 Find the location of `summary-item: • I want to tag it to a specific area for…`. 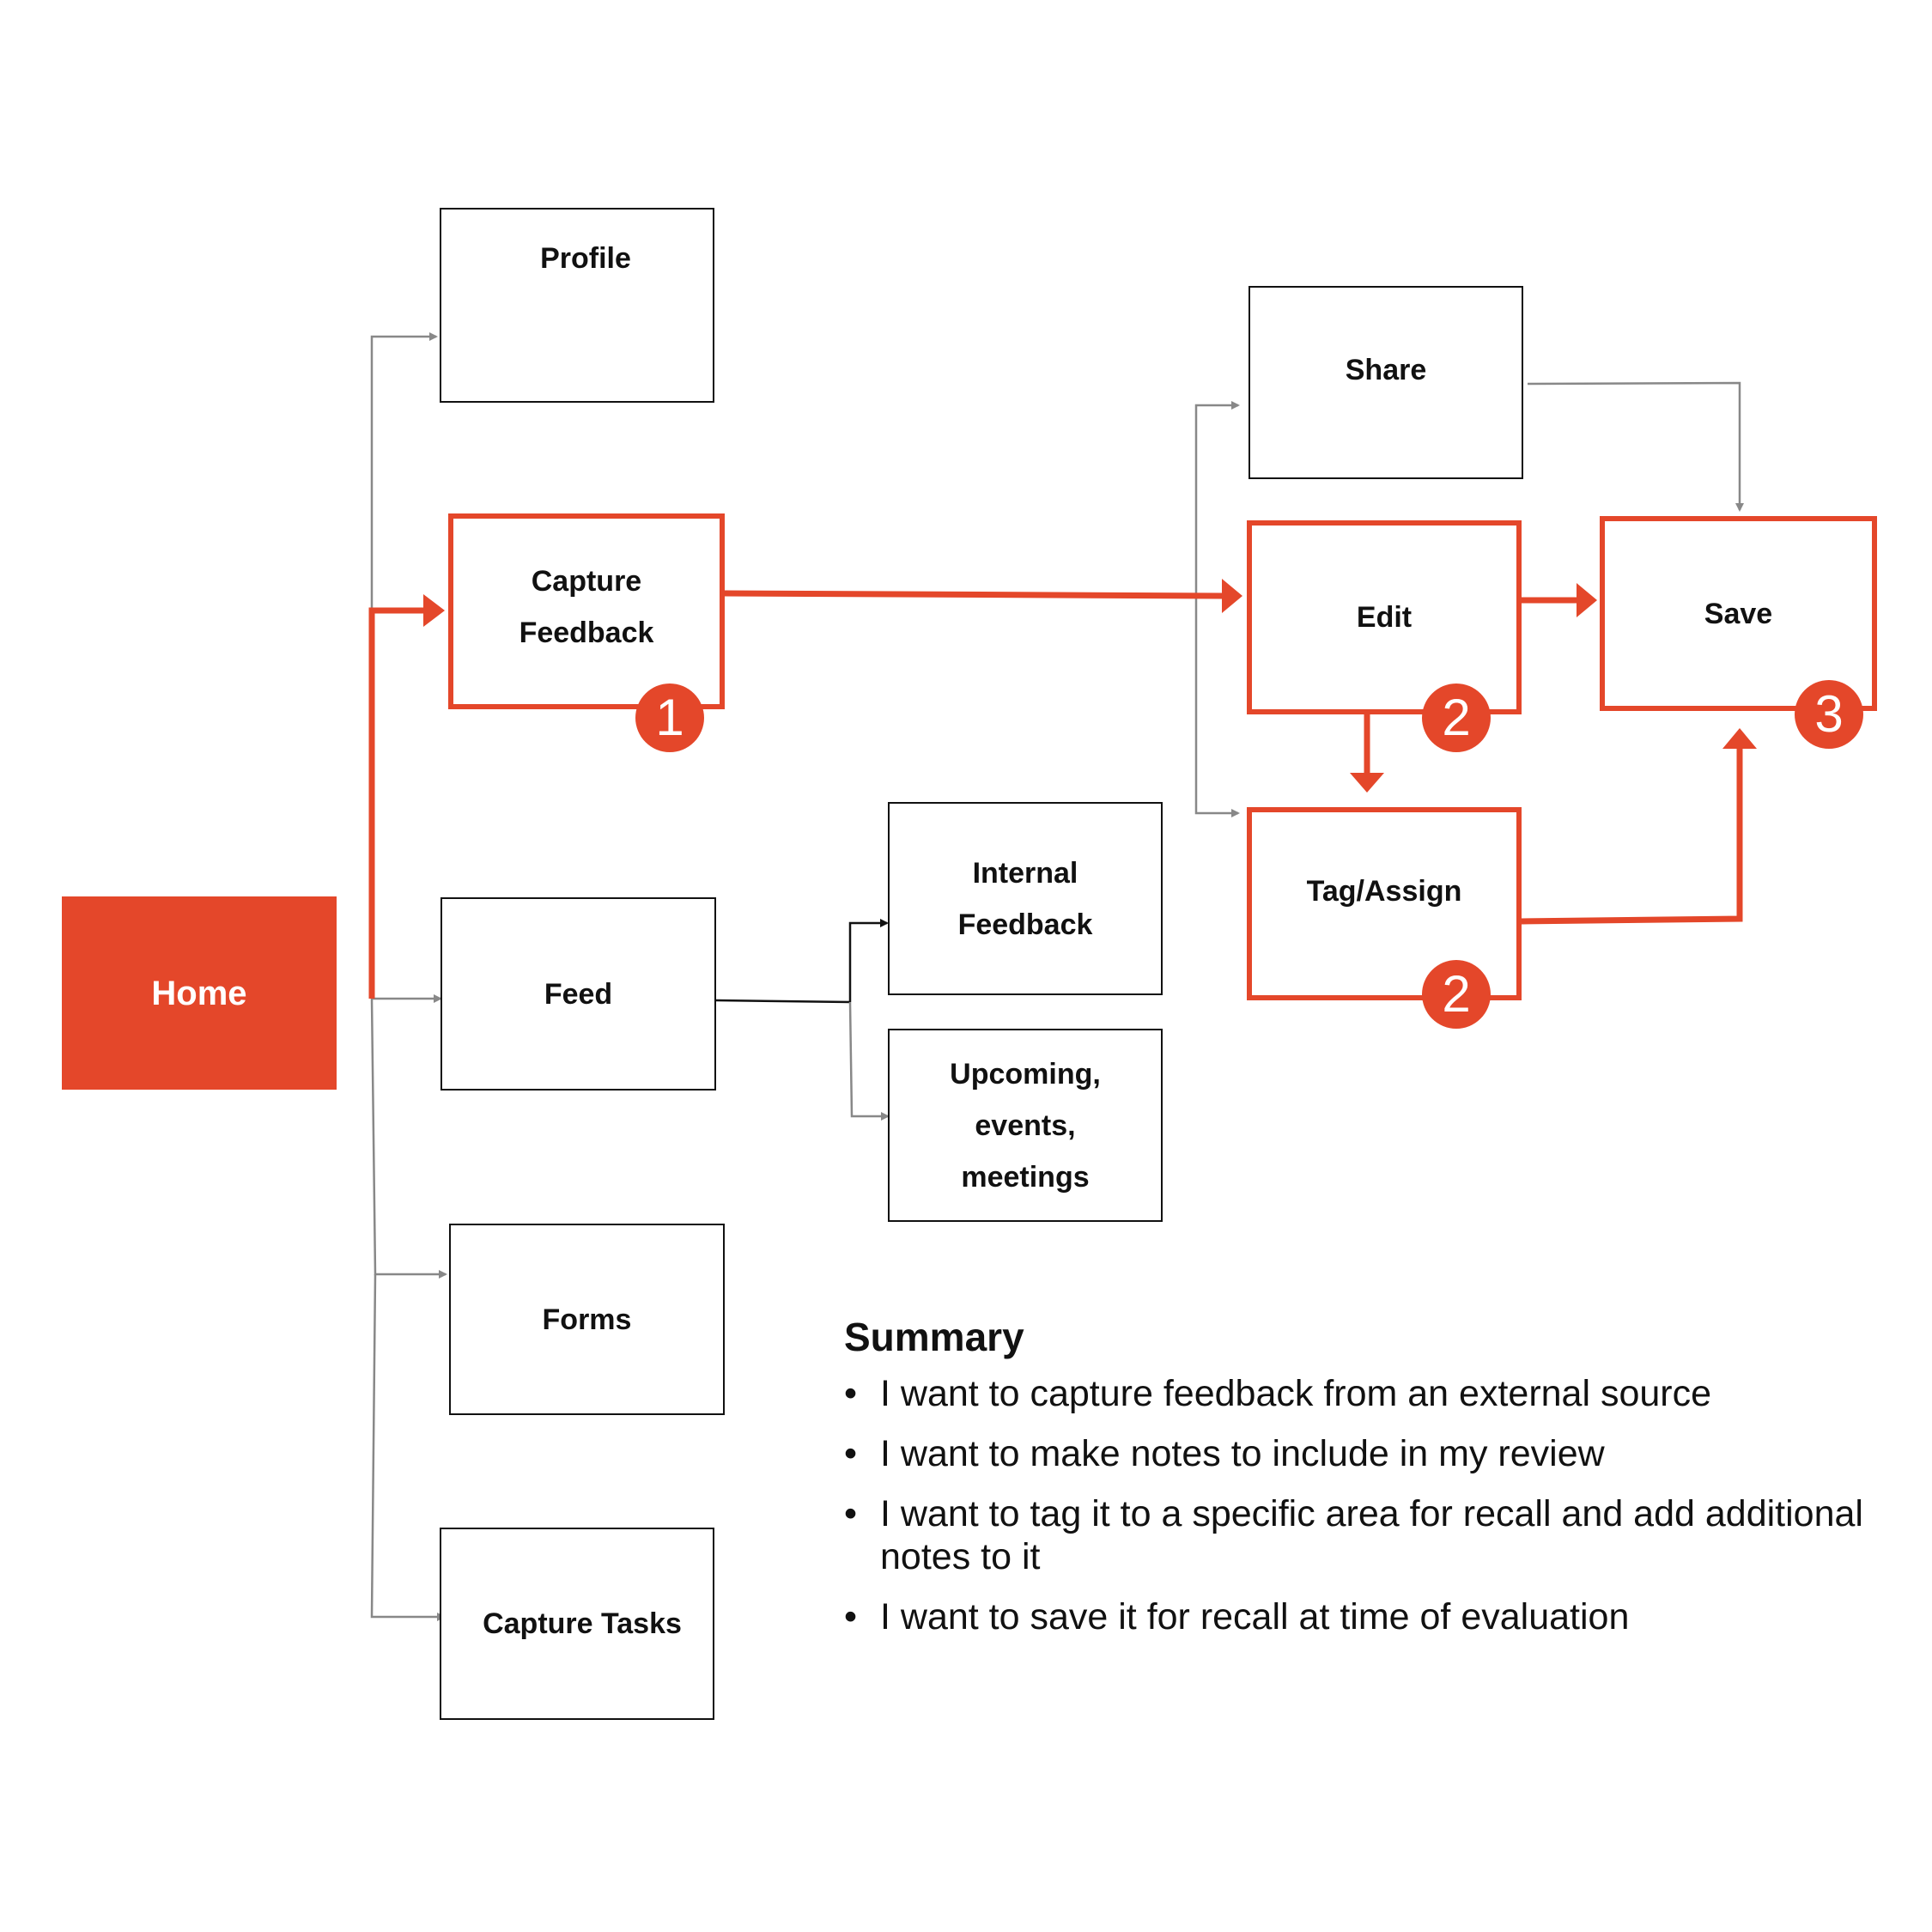

summary-item: • I want to tag it to a specific area for… is located at coordinates (1376, 1535).